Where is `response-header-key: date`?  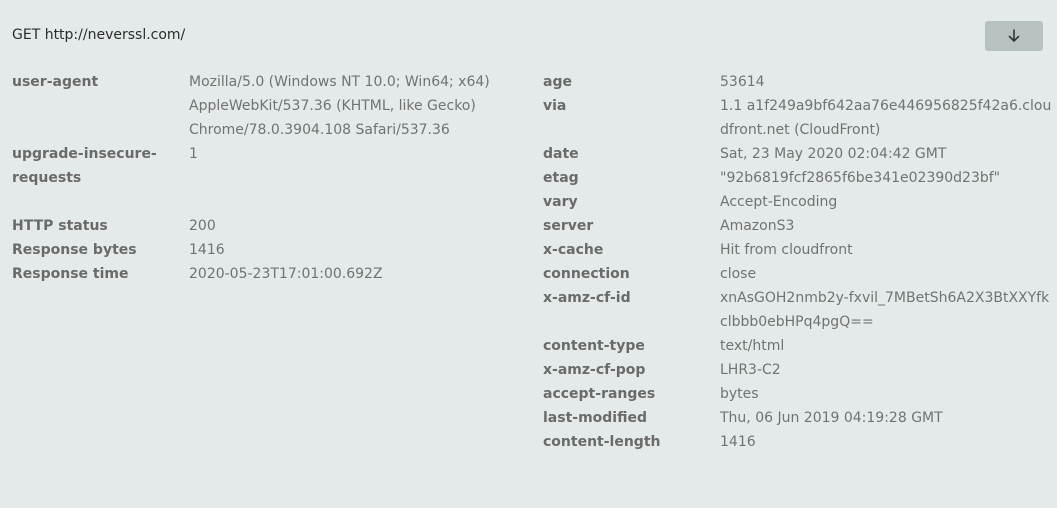
response-header-key: date is located at coordinates (561, 154).